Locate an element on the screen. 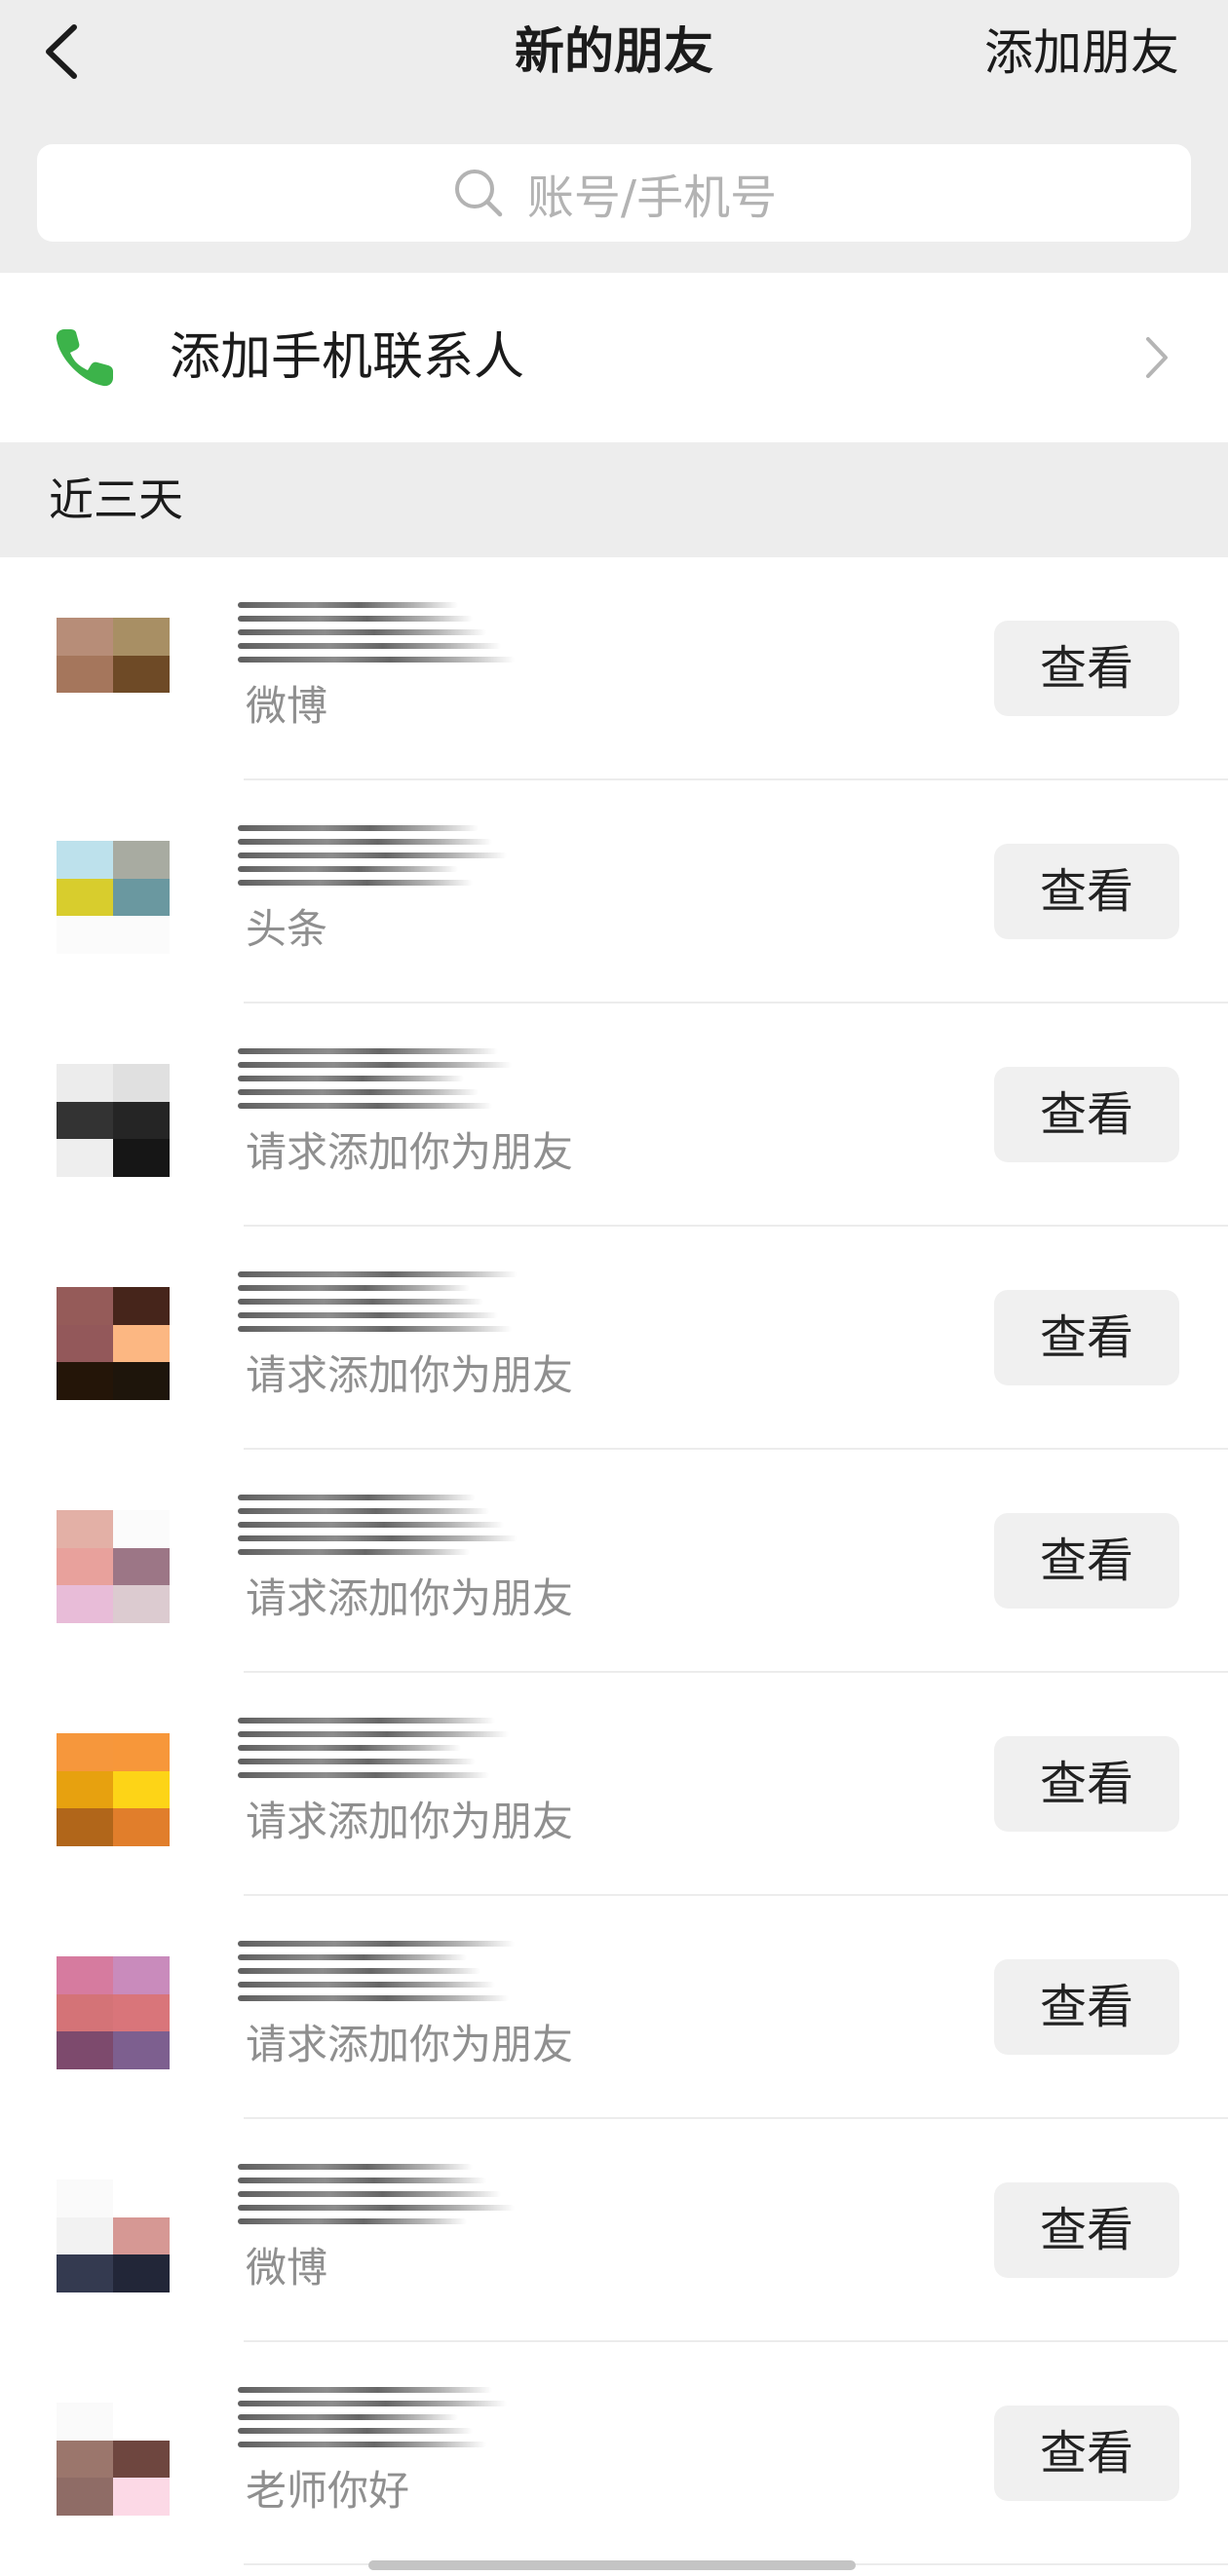 This screenshot has width=1228, height=2576. friend-request-row: 头条 查看 is located at coordinates (614, 892).